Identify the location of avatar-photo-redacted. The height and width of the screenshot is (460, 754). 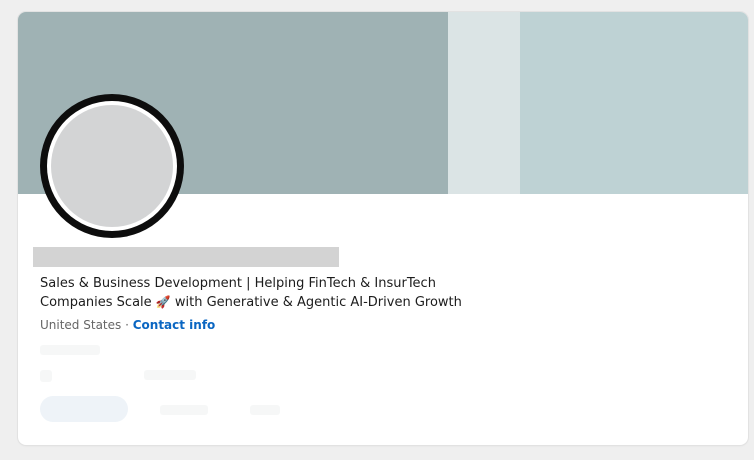
(112, 166).